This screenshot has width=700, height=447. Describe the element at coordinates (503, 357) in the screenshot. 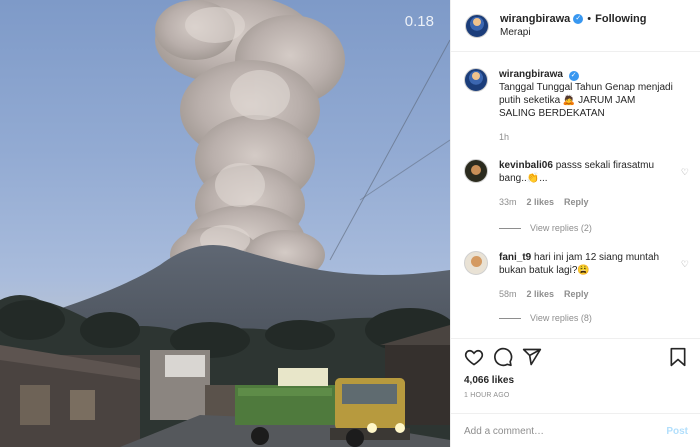

I see `comment-icon` at that location.